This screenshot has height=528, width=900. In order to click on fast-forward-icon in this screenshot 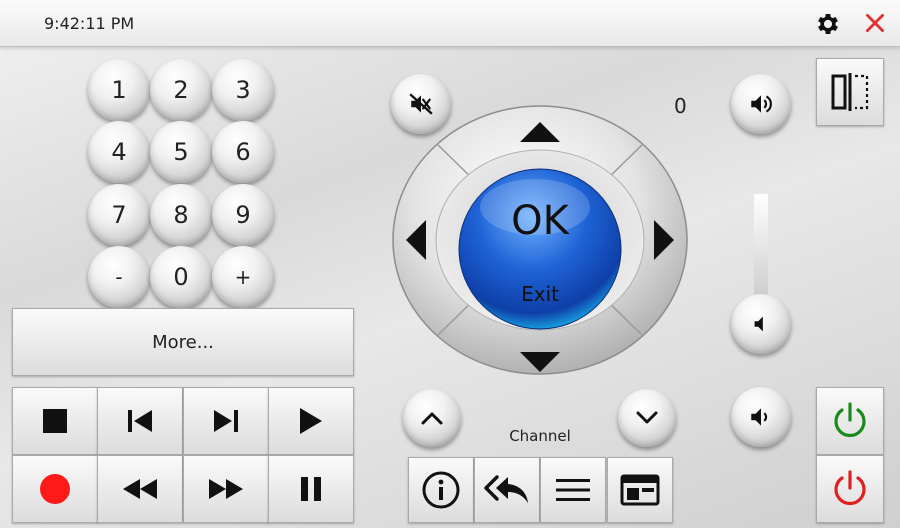, I will do `click(226, 489)`.